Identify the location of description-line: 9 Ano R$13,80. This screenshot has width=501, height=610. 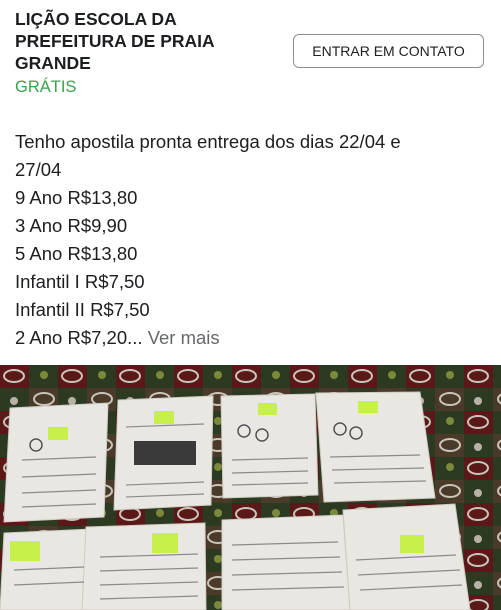
(76, 197).